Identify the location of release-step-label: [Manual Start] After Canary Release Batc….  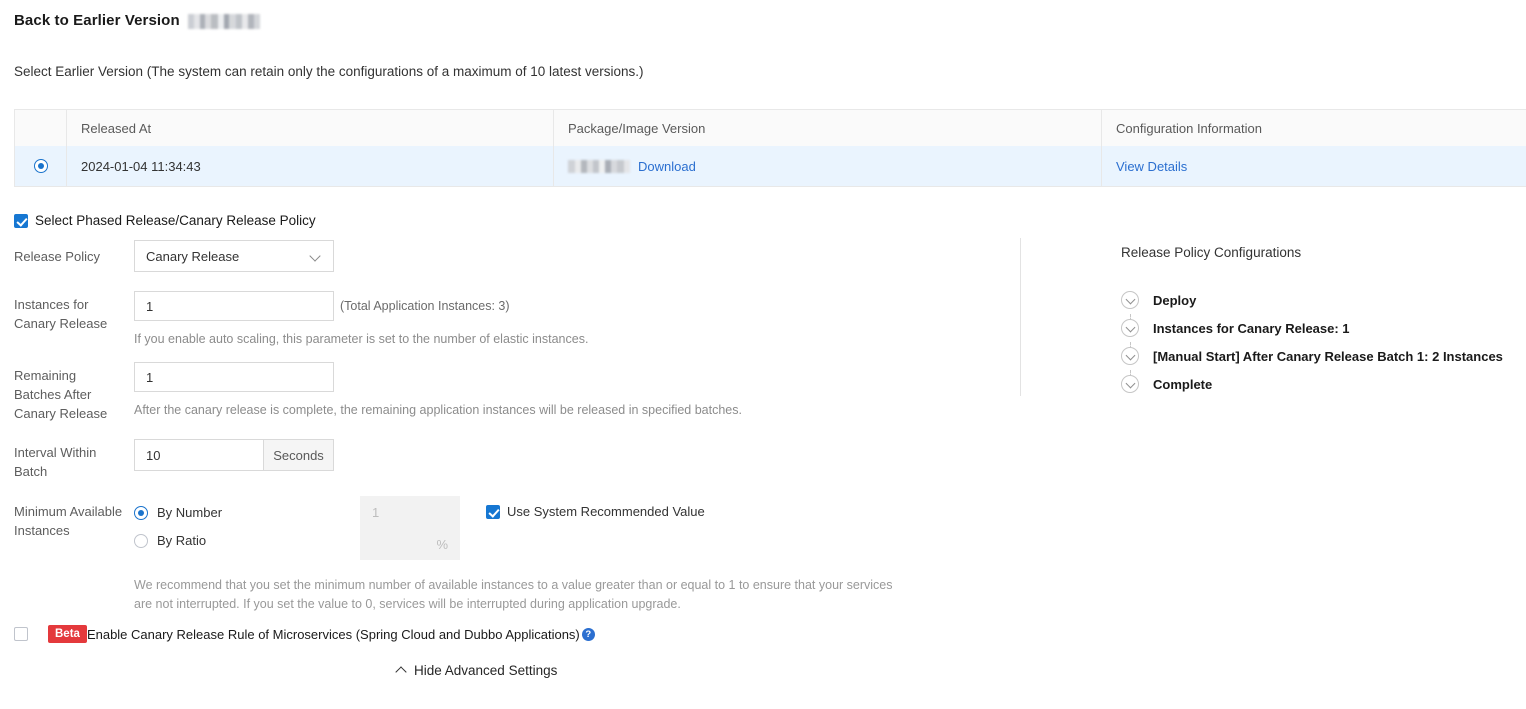
(1328, 356).